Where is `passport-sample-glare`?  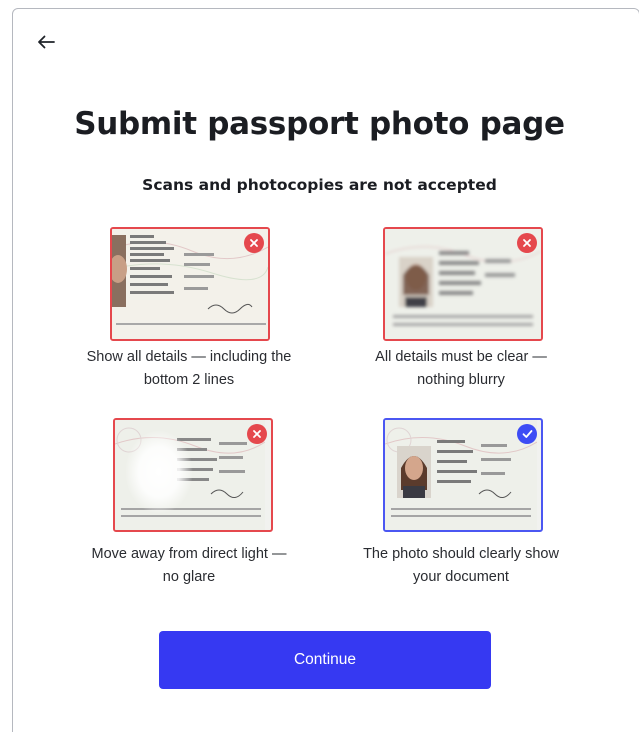 passport-sample-glare is located at coordinates (190, 475).